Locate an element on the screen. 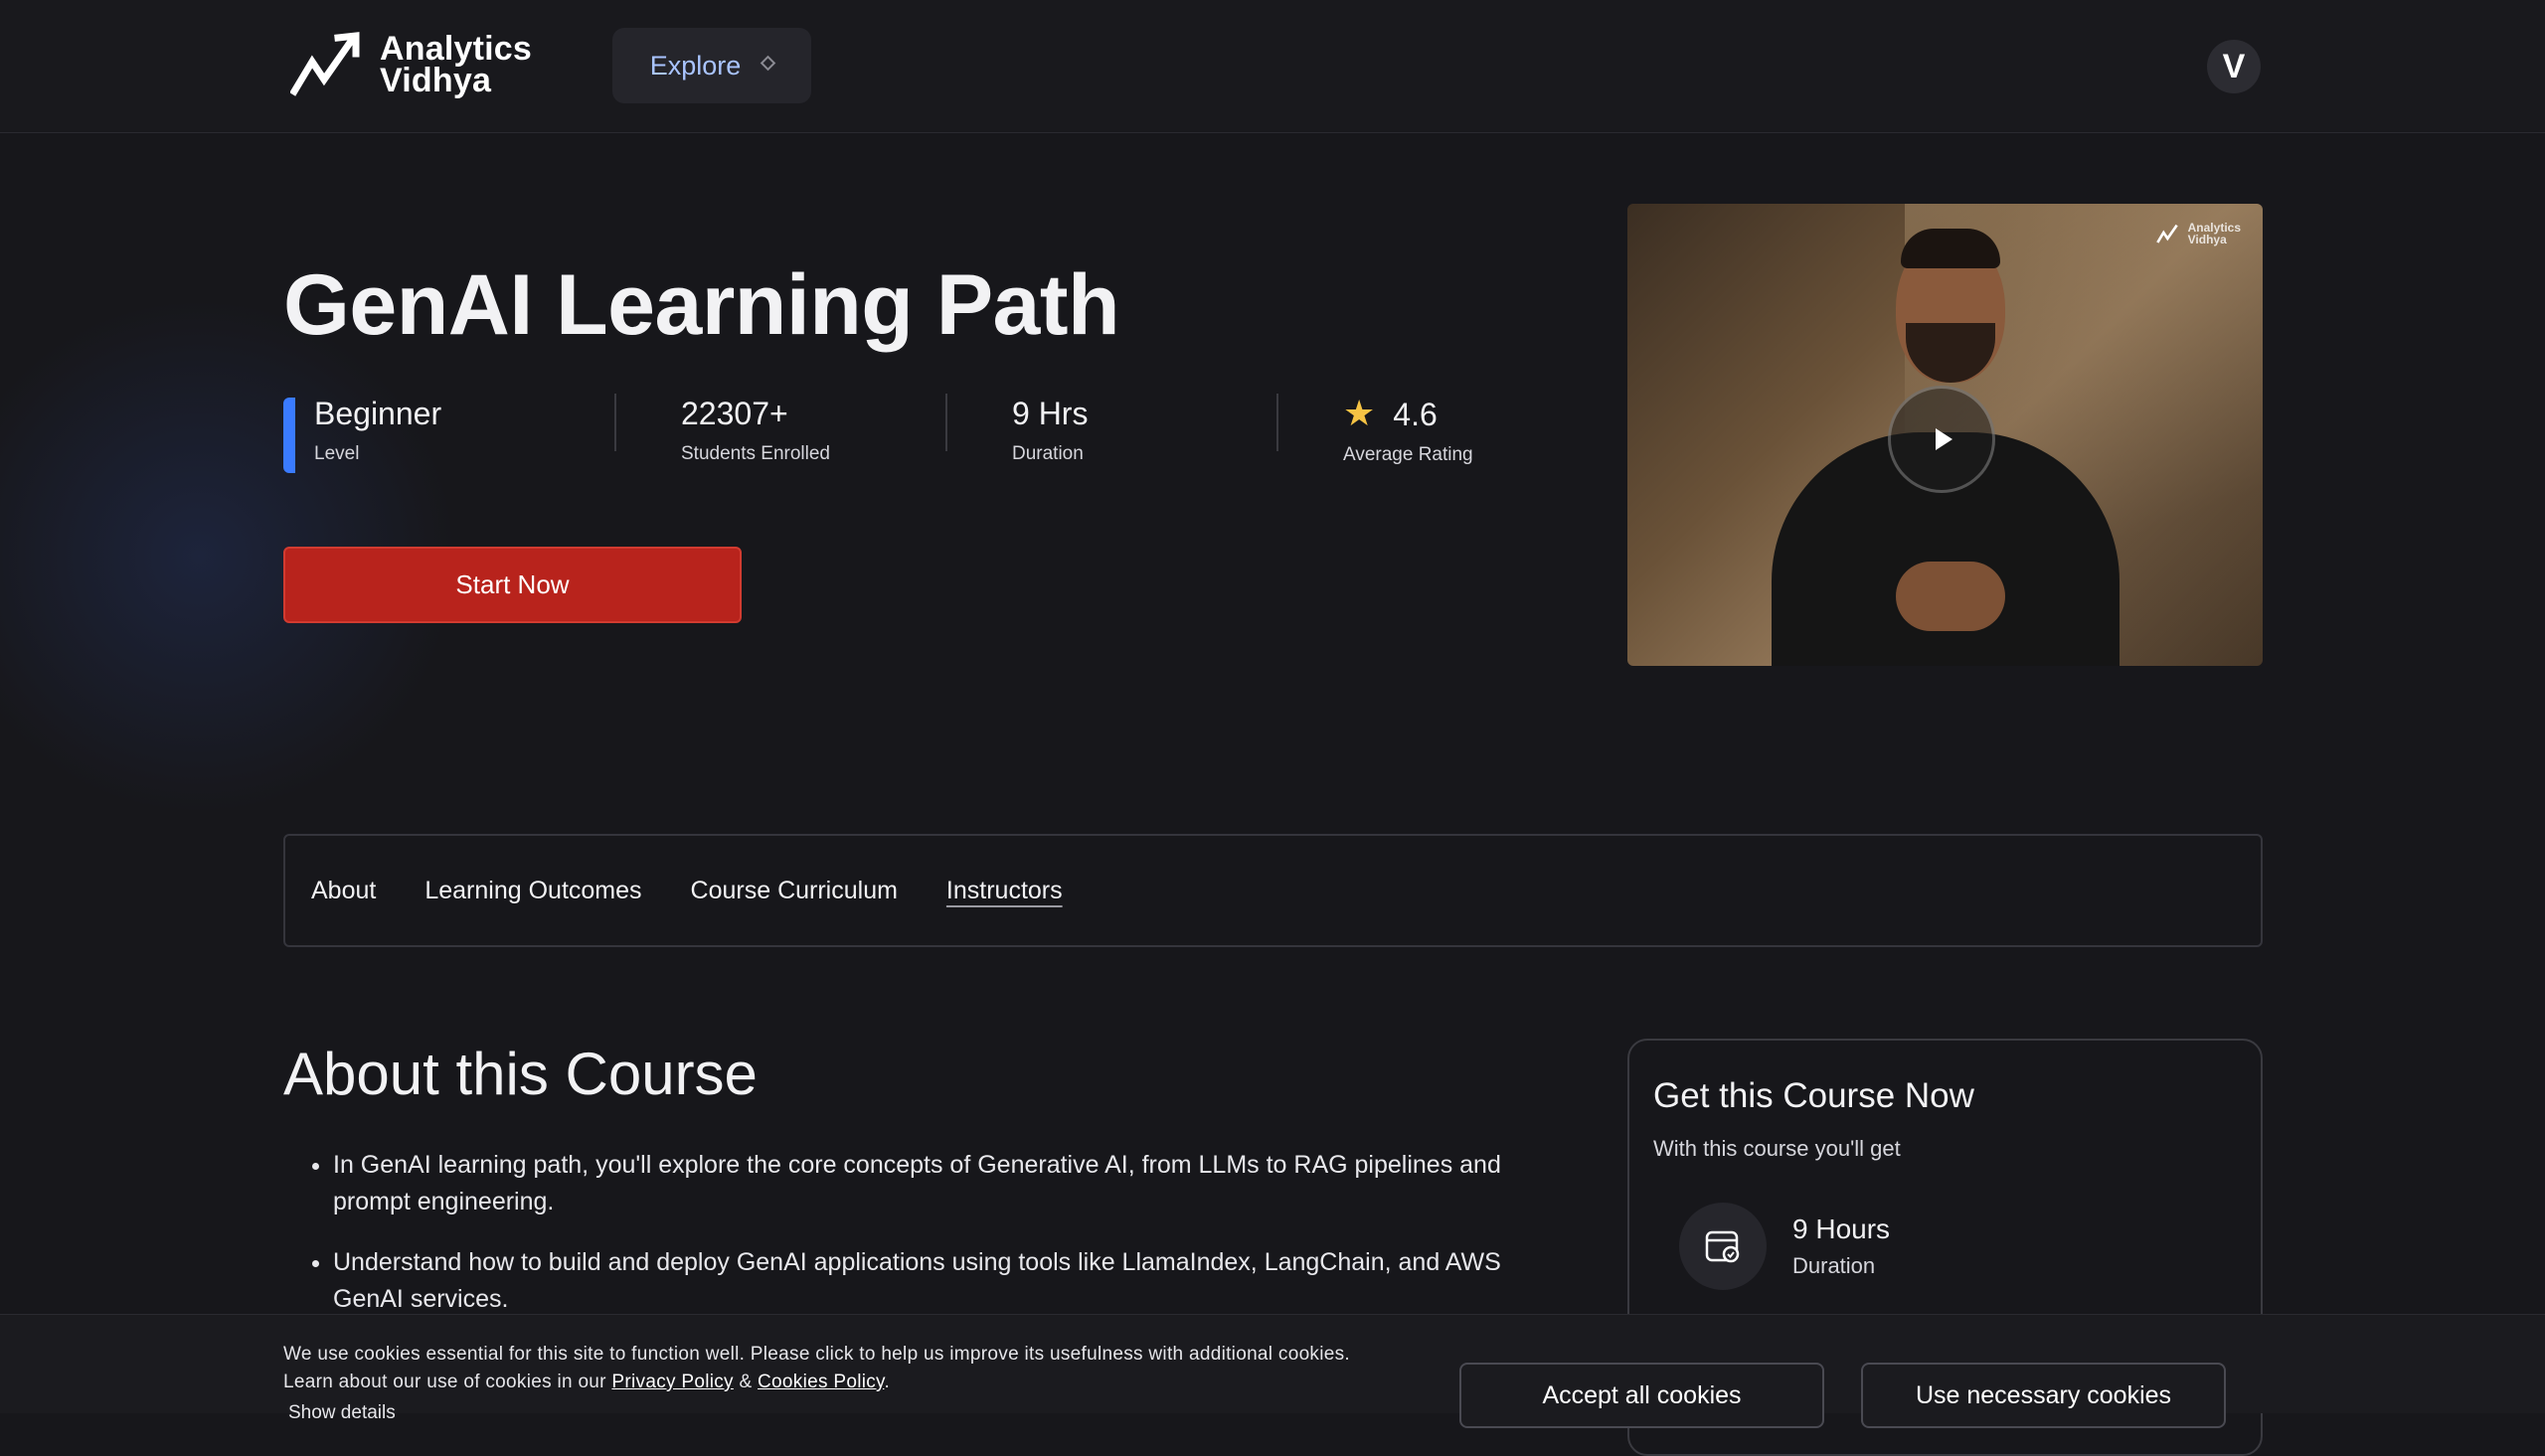 This screenshot has height=1456, width=2545. necessary-label: Use necessary cookies is located at coordinates (2043, 1394).